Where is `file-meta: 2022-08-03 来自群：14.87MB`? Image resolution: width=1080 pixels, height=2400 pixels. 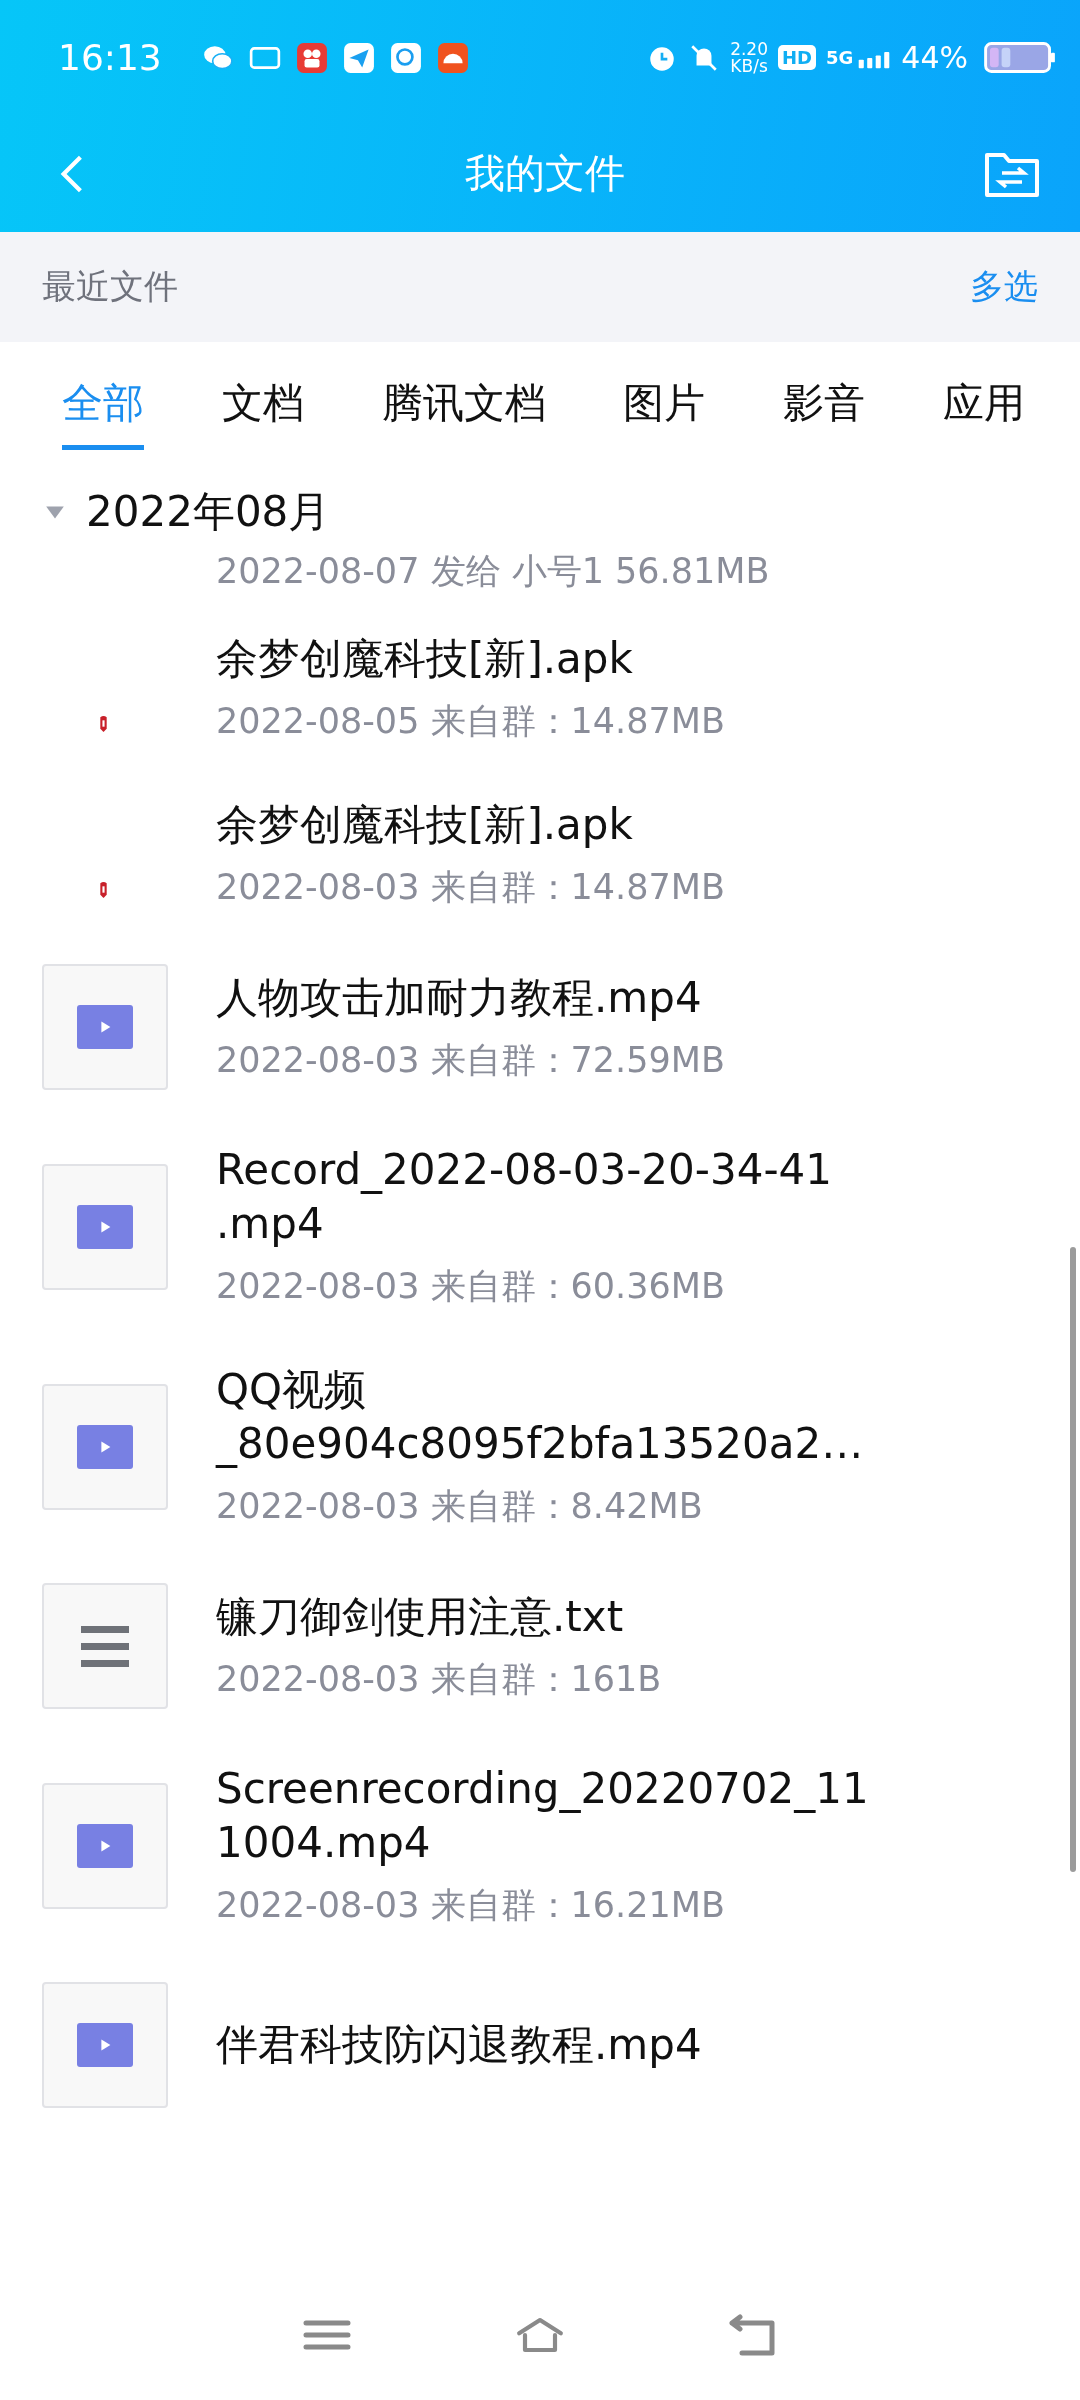
file-meta: 2022-08-03 来自群：14.87MB is located at coordinates (471, 887).